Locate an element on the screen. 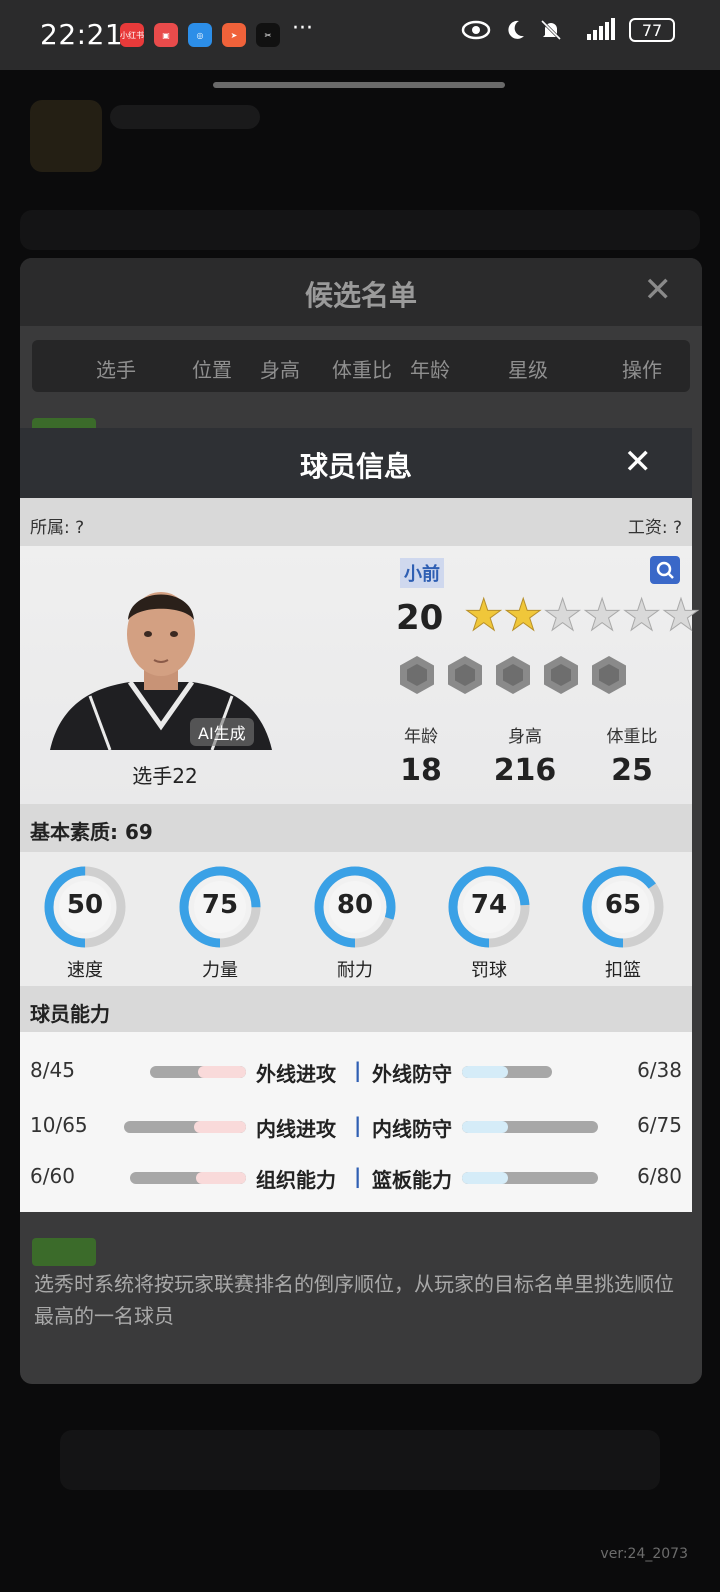 The width and height of the screenshot is (720, 1592). stat-ring-label: 扣篮 is located at coordinates (623, 970).